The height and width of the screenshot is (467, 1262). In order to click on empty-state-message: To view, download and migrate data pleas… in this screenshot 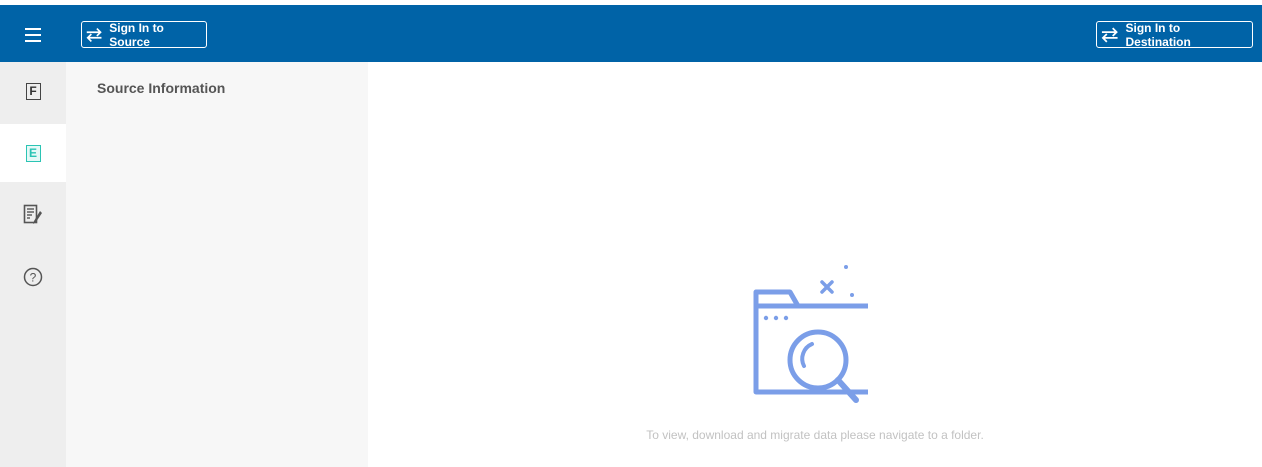, I will do `click(815, 435)`.